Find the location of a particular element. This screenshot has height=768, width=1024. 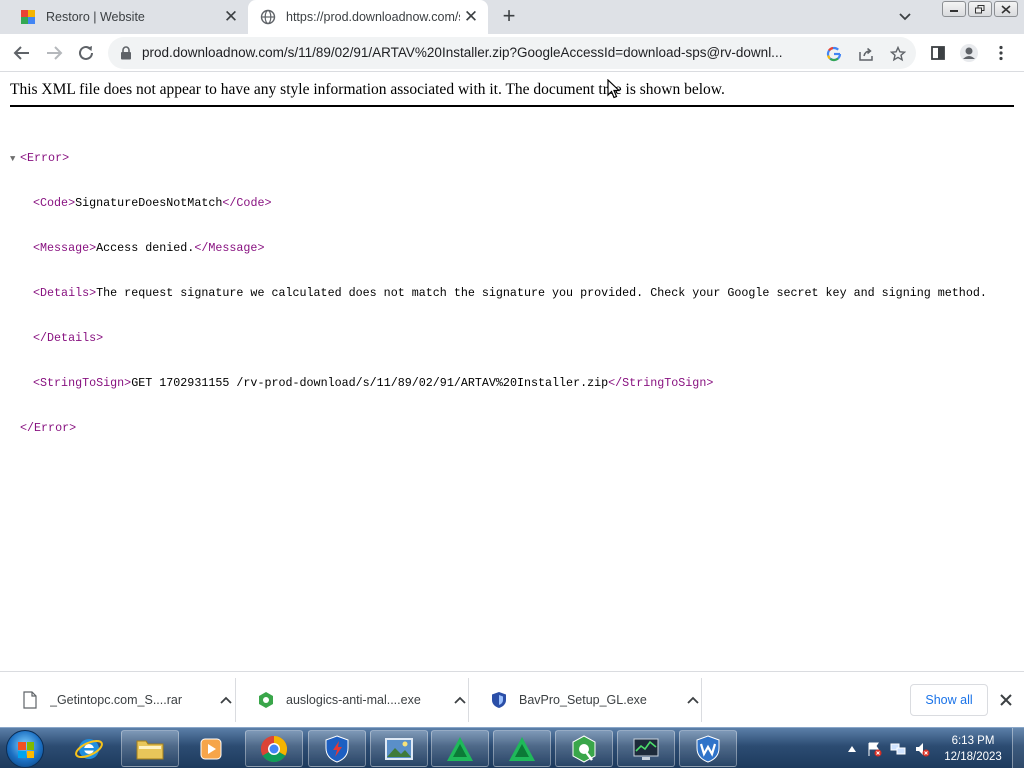

tray-network is located at coordinates (898, 749).